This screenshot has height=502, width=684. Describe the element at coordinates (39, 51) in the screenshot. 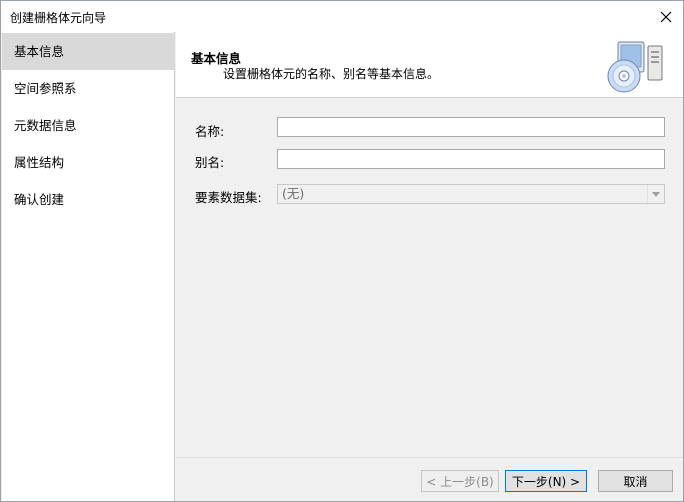

I see `sidebar-item-label: 基本信息` at that location.